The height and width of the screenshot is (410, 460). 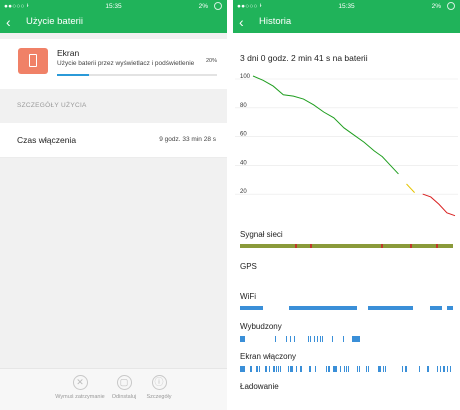 I want to click on on-time-value: 9 godz. 33 min 28 s, so click(x=187, y=139).